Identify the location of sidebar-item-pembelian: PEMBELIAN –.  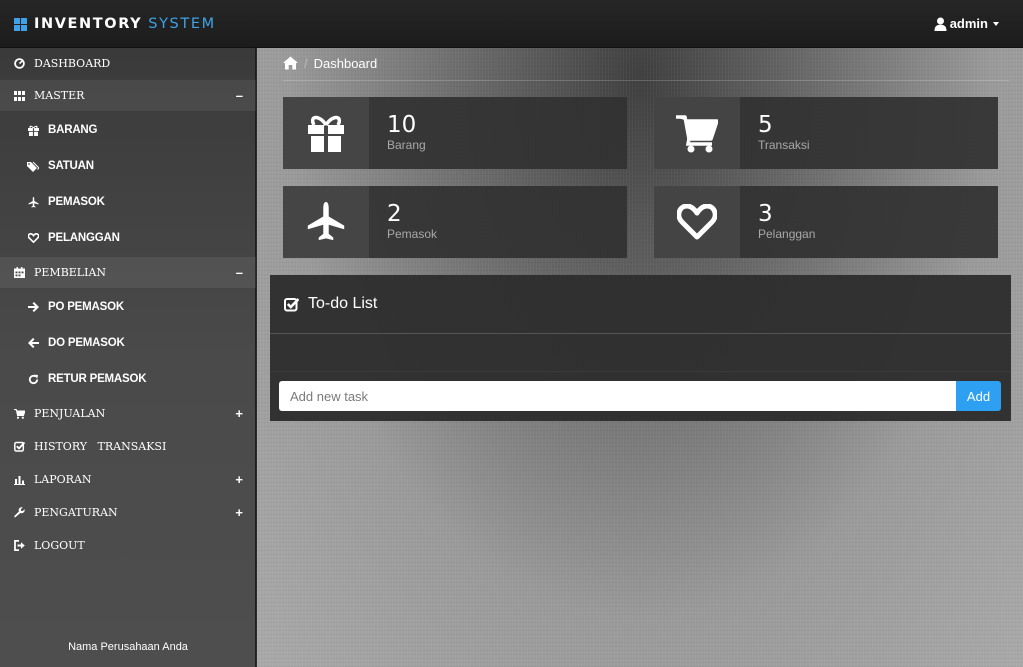
(128, 272).